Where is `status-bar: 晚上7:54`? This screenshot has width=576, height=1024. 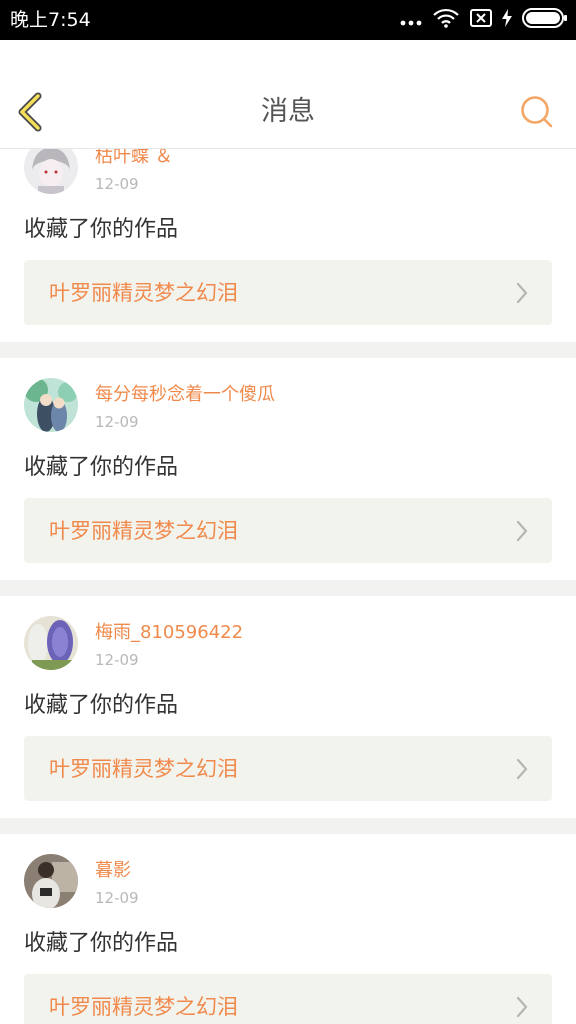 status-bar: 晚上7:54 is located at coordinates (288, 20).